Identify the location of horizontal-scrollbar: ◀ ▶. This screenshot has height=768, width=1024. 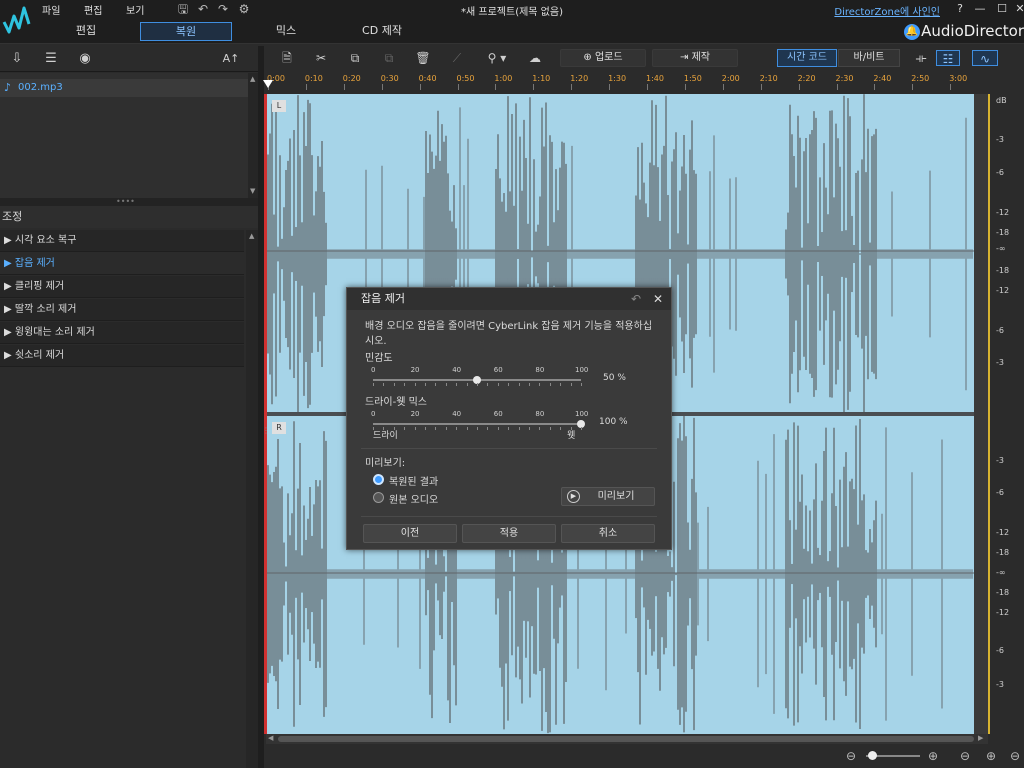
(627, 739).